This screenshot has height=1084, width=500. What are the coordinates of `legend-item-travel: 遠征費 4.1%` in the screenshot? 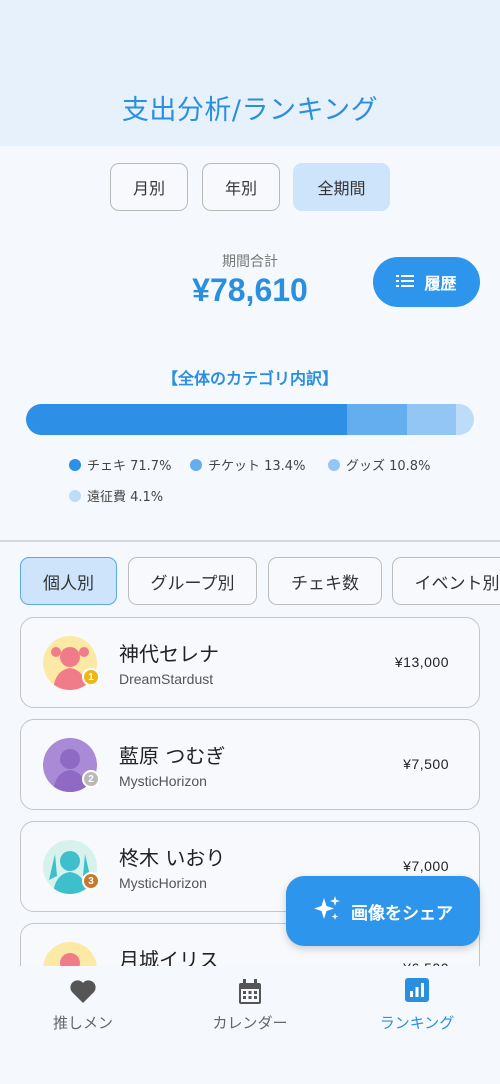 It's located at (116, 495).